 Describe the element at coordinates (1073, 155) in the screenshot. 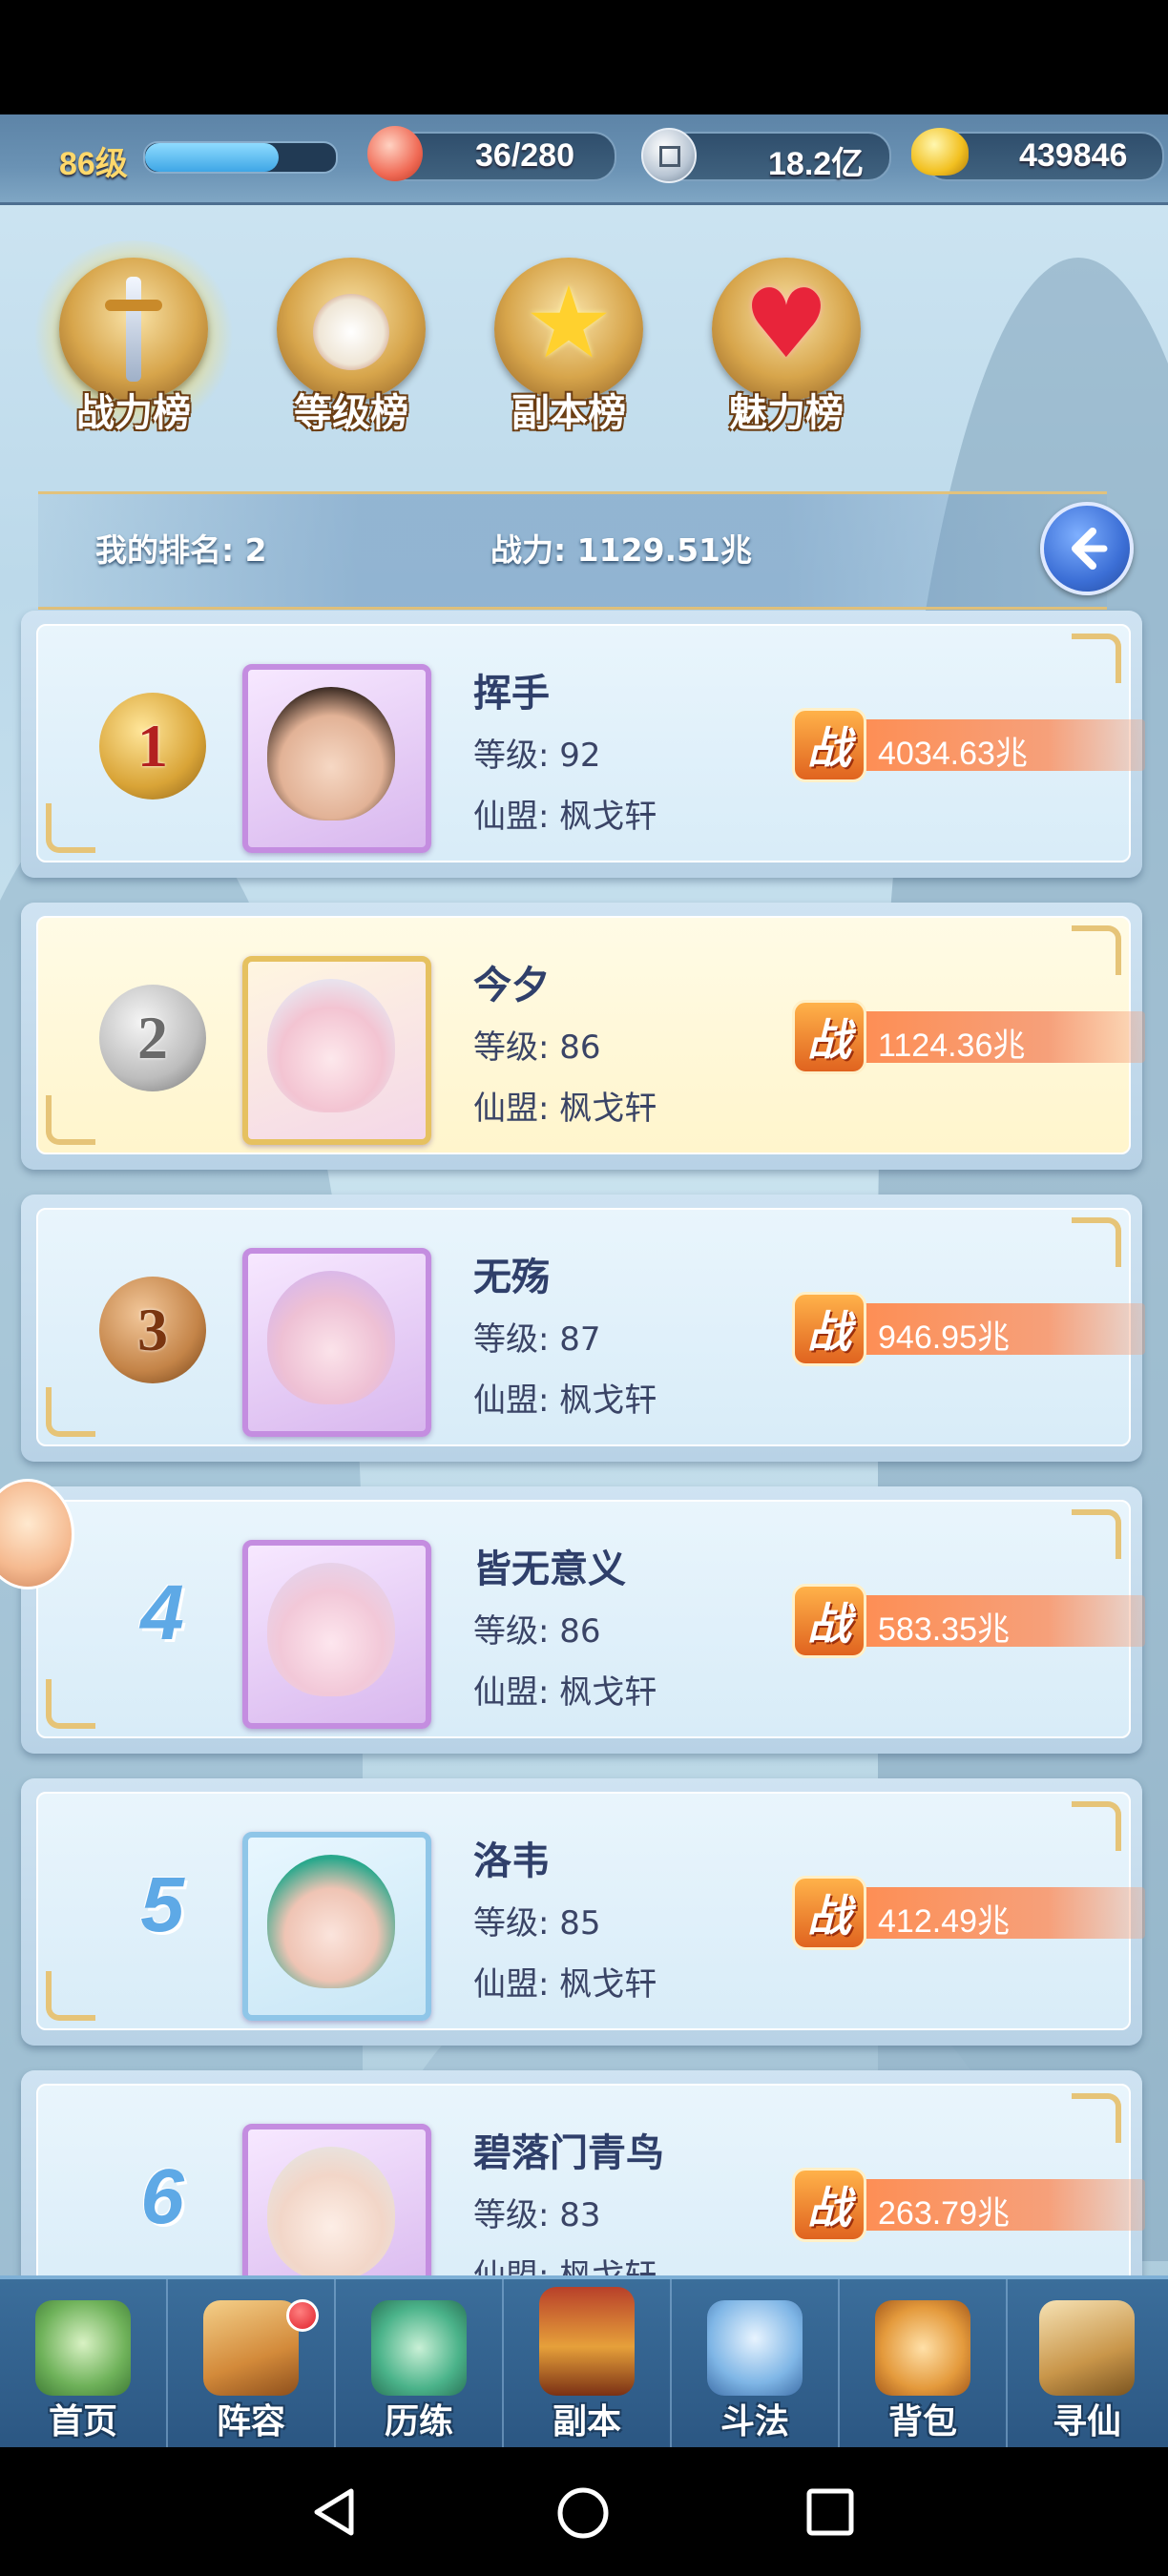

I see `gold-value: 439846` at that location.